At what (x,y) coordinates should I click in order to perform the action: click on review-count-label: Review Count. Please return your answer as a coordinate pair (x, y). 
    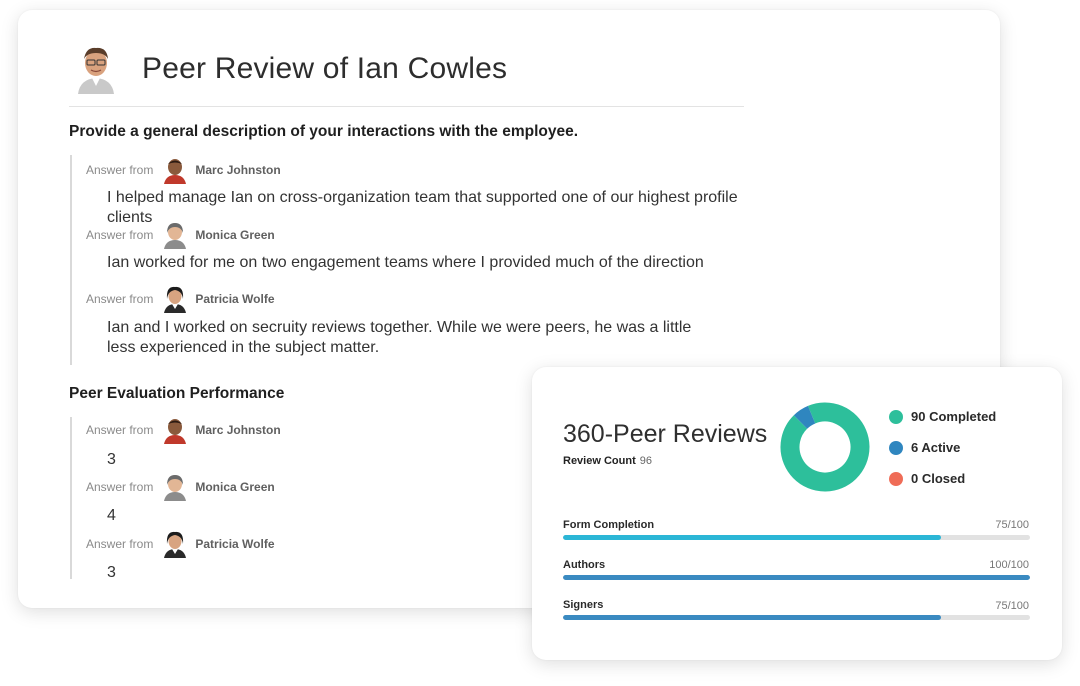
    Looking at the image, I should click on (599, 461).